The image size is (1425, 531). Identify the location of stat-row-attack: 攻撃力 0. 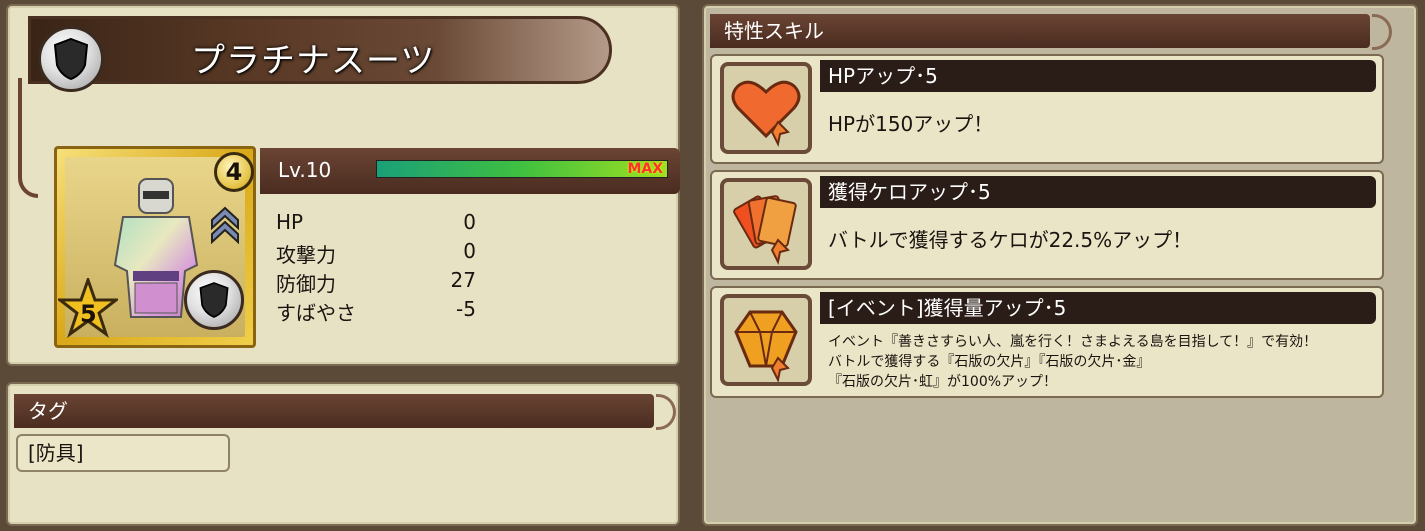
(376, 253).